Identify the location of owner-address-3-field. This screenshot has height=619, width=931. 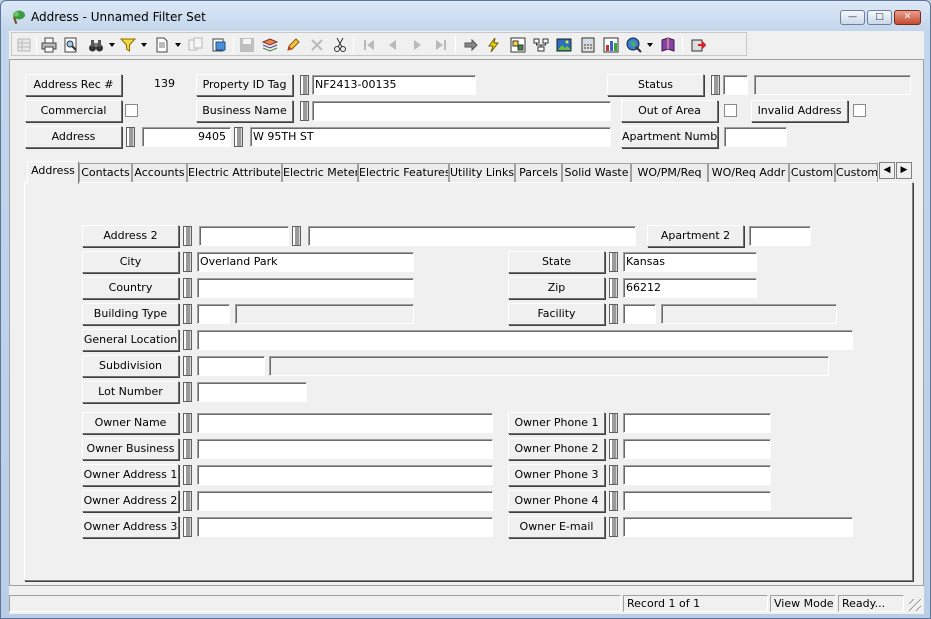
(345, 527).